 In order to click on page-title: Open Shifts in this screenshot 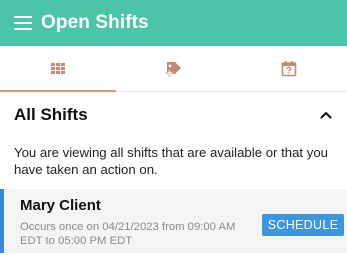, I will do `click(95, 22)`.